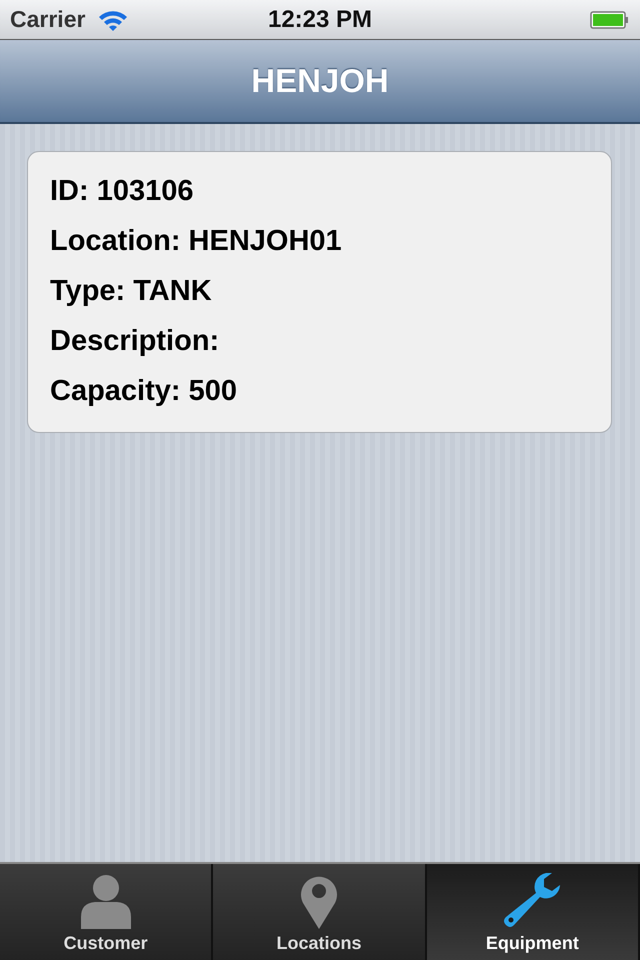  Describe the element at coordinates (105, 901) in the screenshot. I see `person-icon` at that location.